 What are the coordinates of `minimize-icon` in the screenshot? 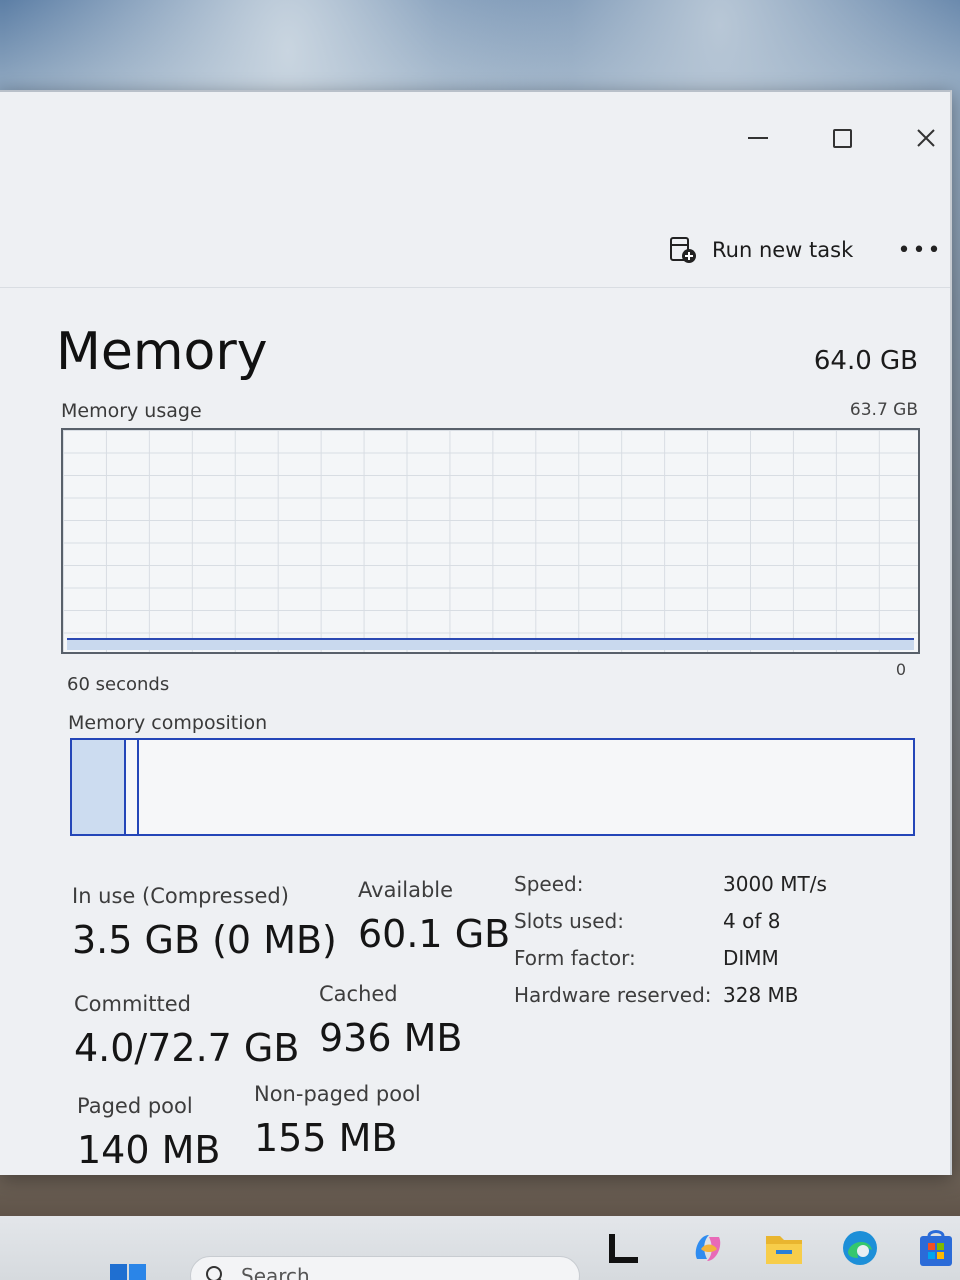 It's located at (758, 138).